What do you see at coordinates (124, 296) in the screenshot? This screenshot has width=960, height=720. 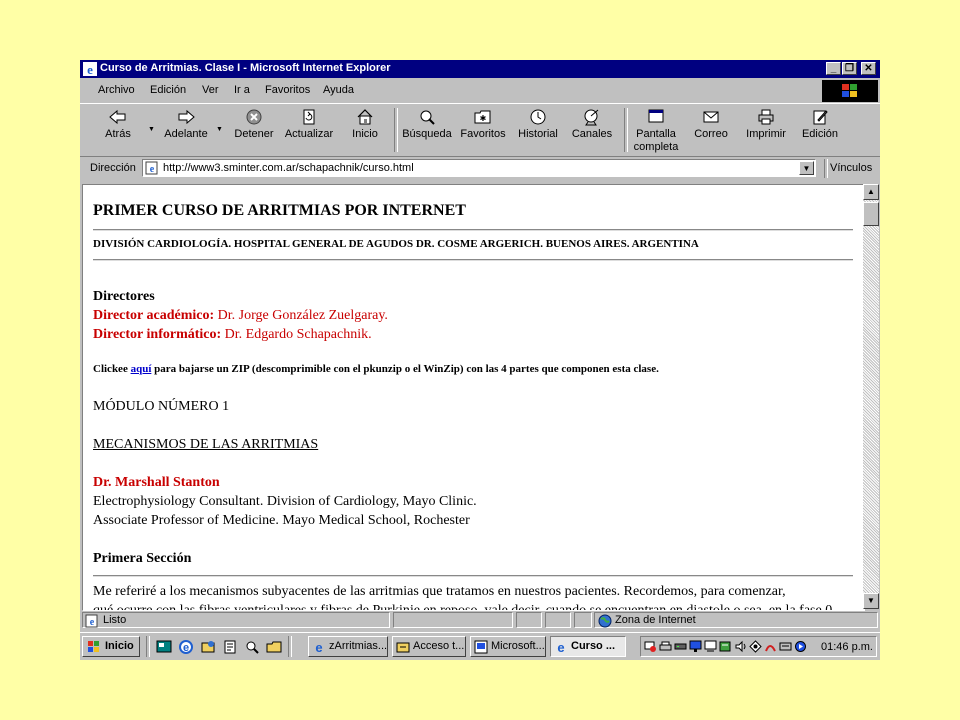 I see `directors-title: Directores` at bounding box center [124, 296].